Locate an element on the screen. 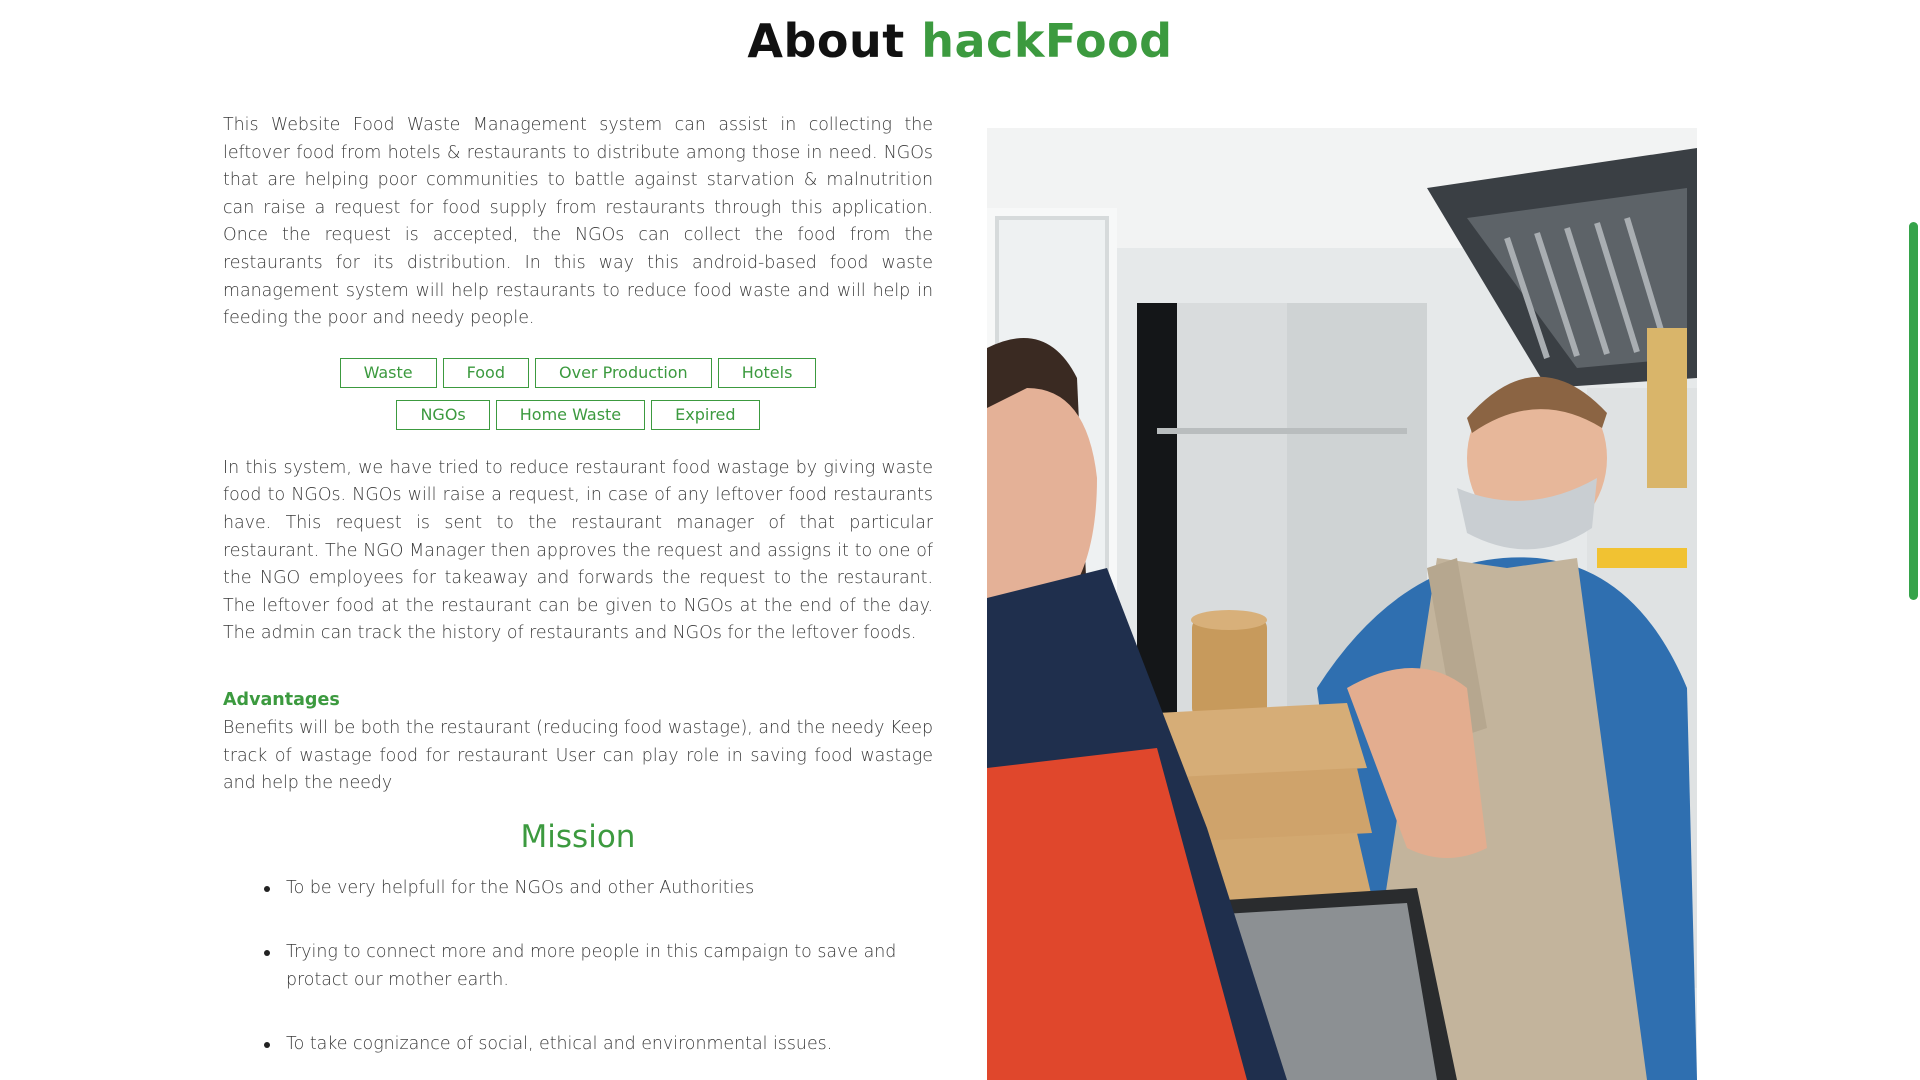 The image size is (1920, 1080). tag-home-waste: Home Waste is located at coordinates (570, 414).